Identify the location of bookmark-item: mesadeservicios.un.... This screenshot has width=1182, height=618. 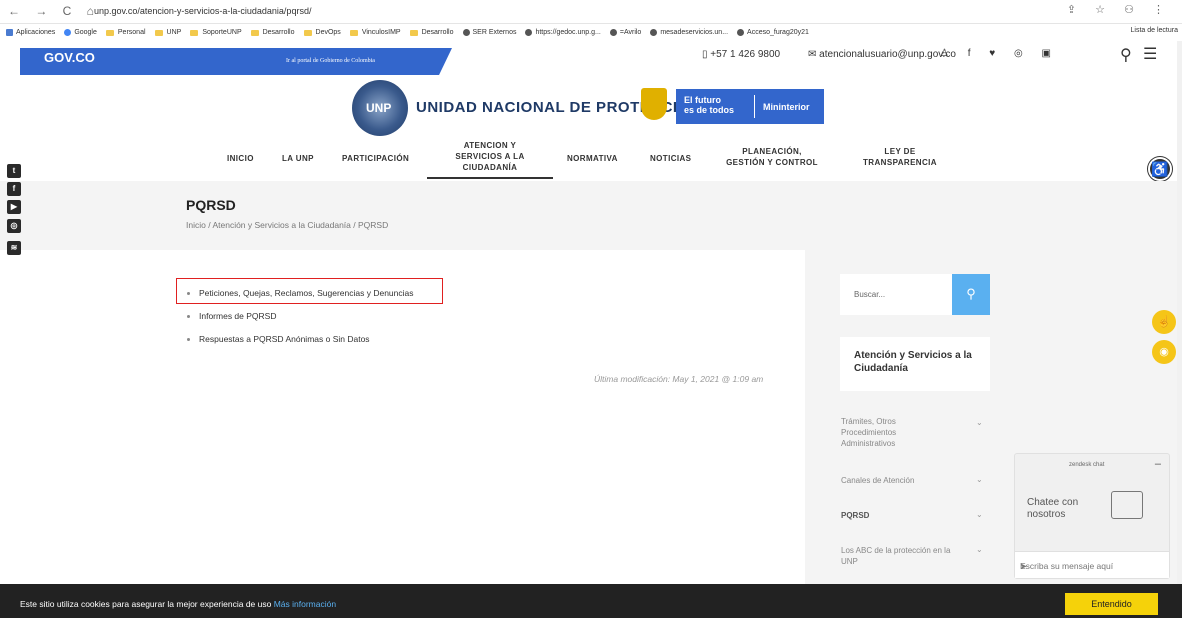
(689, 32).